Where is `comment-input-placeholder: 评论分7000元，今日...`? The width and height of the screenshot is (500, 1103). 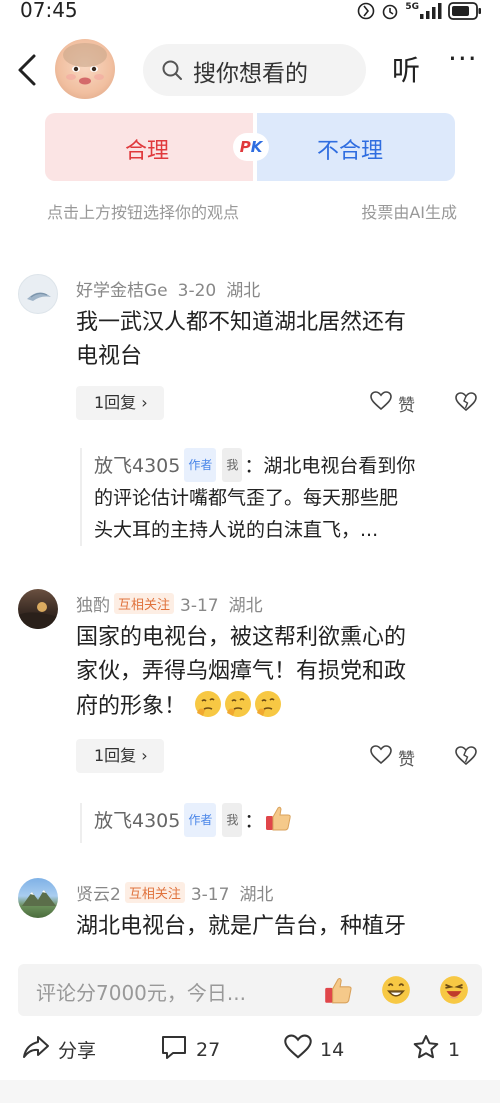 comment-input-placeholder: 评论分7000元，今日... is located at coordinates (141, 993).